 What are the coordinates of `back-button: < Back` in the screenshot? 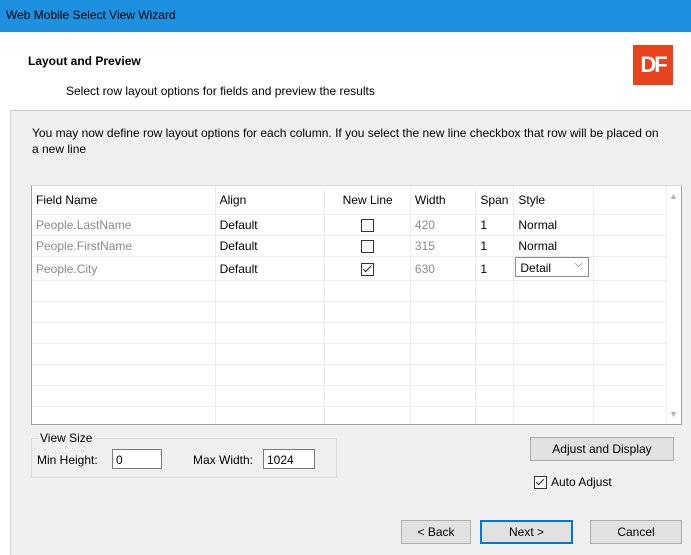 It's located at (436, 532).